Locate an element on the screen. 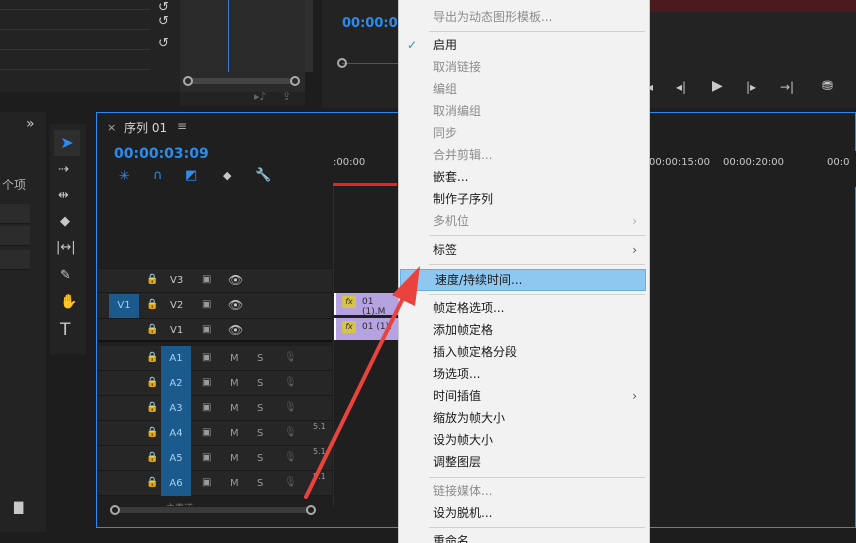 Image resolution: width=856 pixels, height=543 pixels. annotation-arrow is located at coordinates (362, 382).